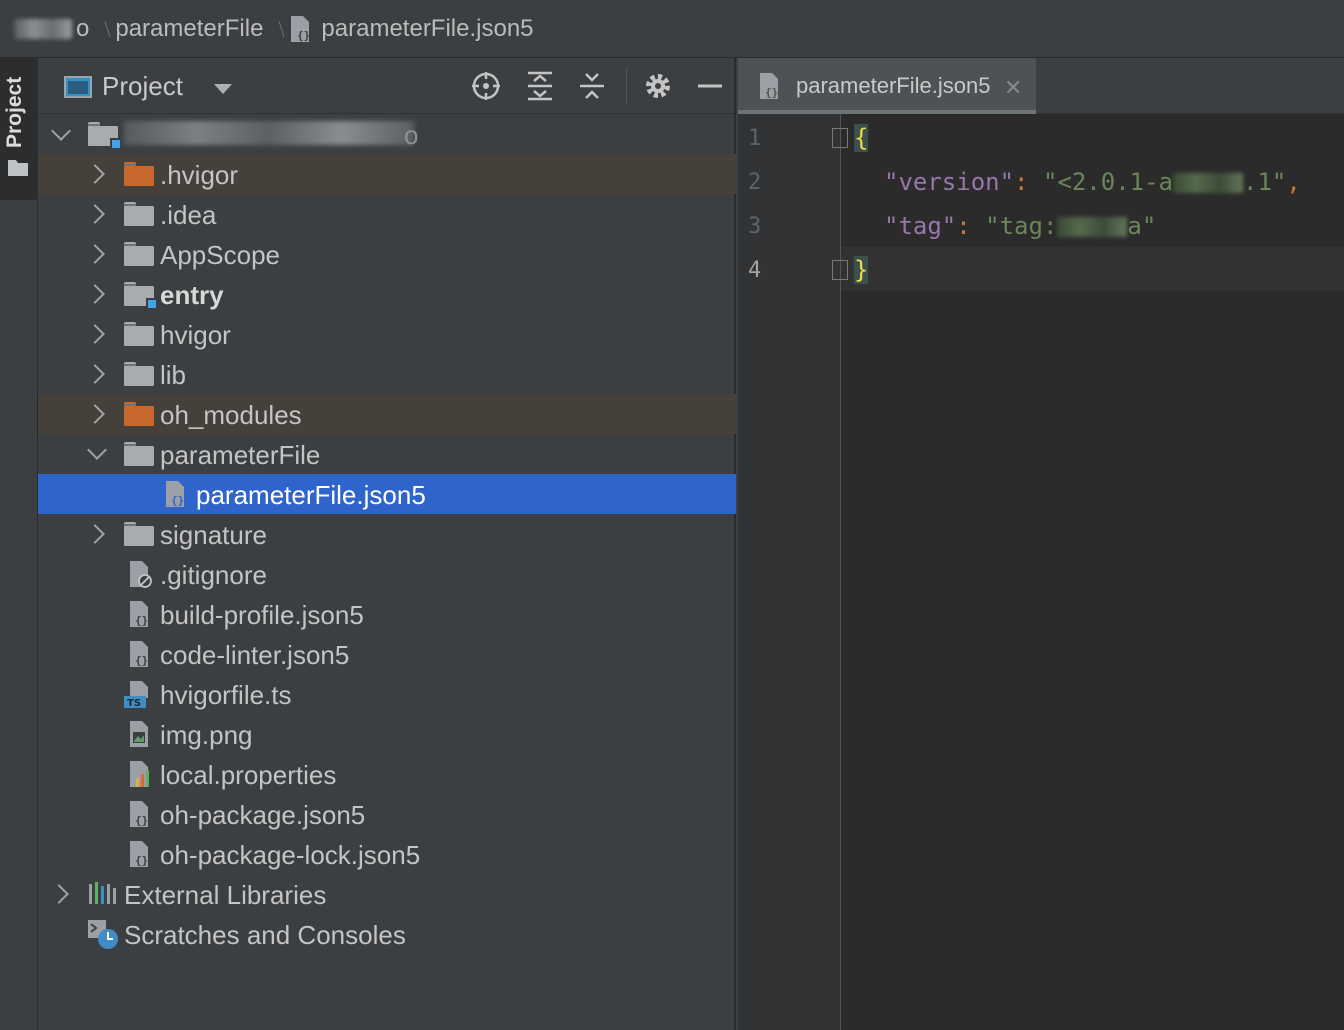 This screenshot has width=1344, height=1030. What do you see at coordinates (78, 87) in the screenshot?
I see `project-view-icon` at bounding box center [78, 87].